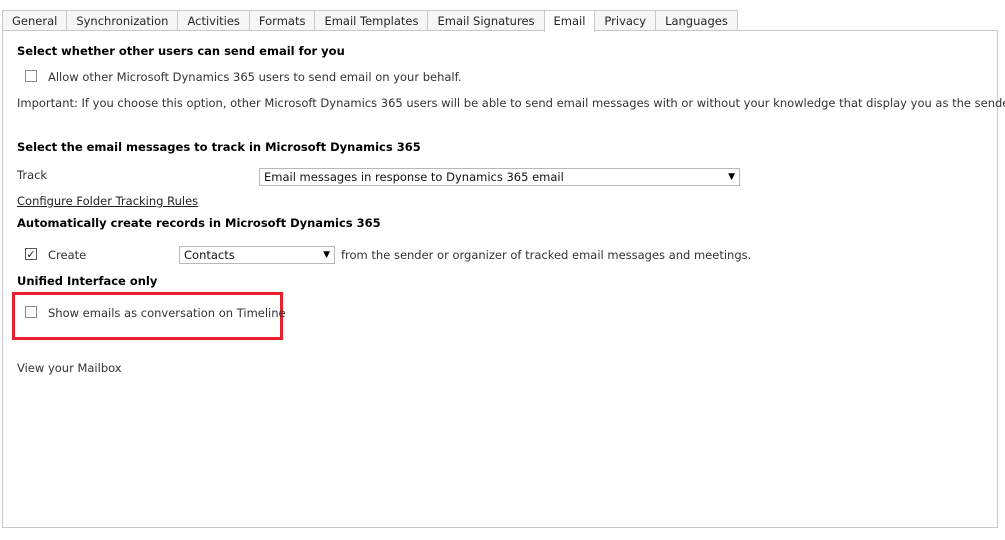 The width and height of the screenshot is (1005, 540). I want to click on create-records-checkbox: ✓, so click(31, 254).